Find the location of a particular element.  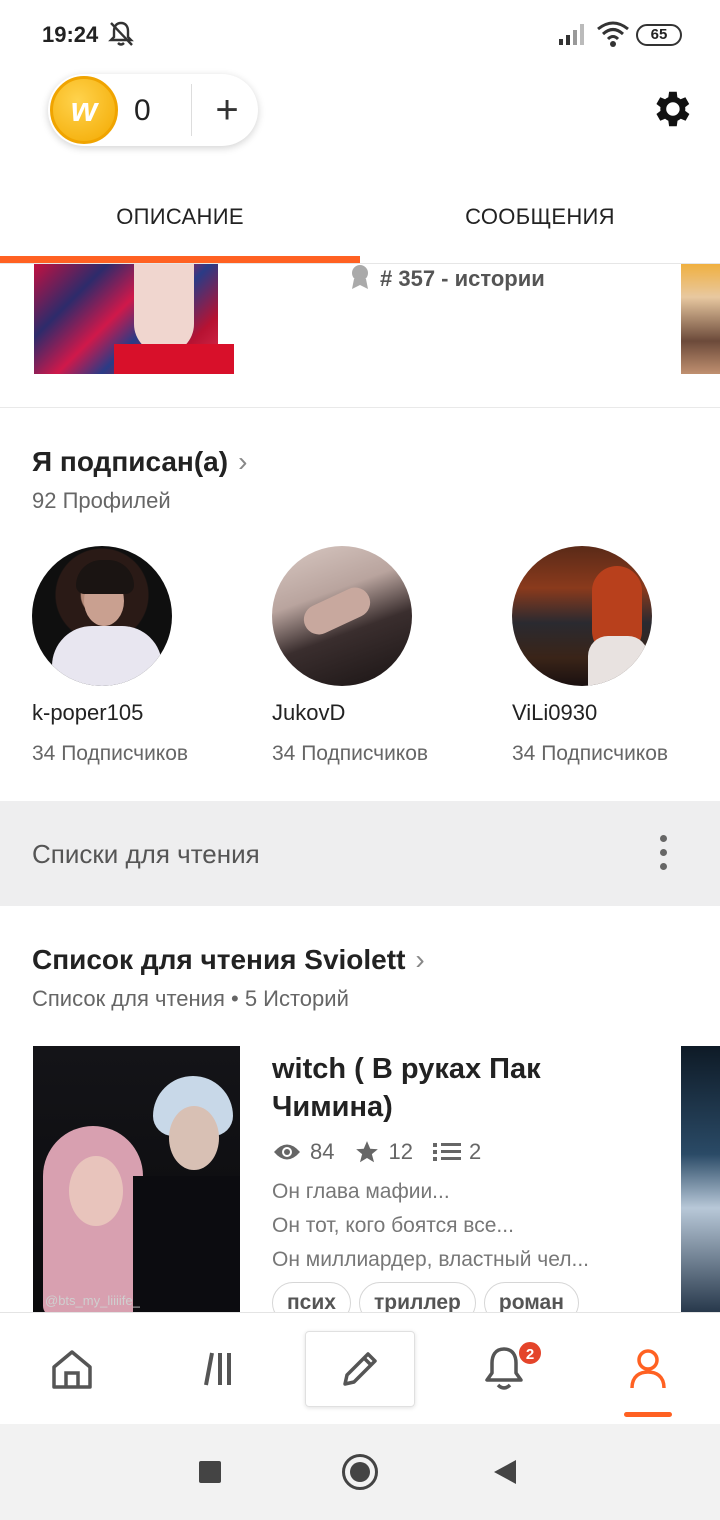

tab-messages: СООБЩЕНИЯ is located at coordinates (540, 217).